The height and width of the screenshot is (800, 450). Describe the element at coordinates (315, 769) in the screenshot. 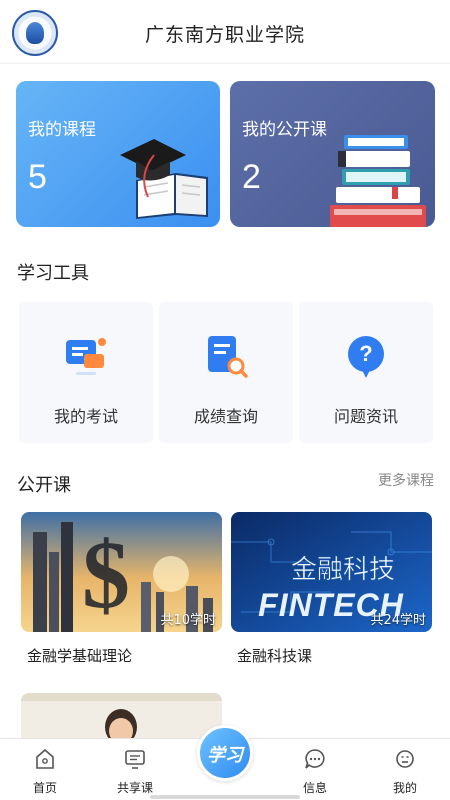

I see `nav-messages: 信息` at that location.